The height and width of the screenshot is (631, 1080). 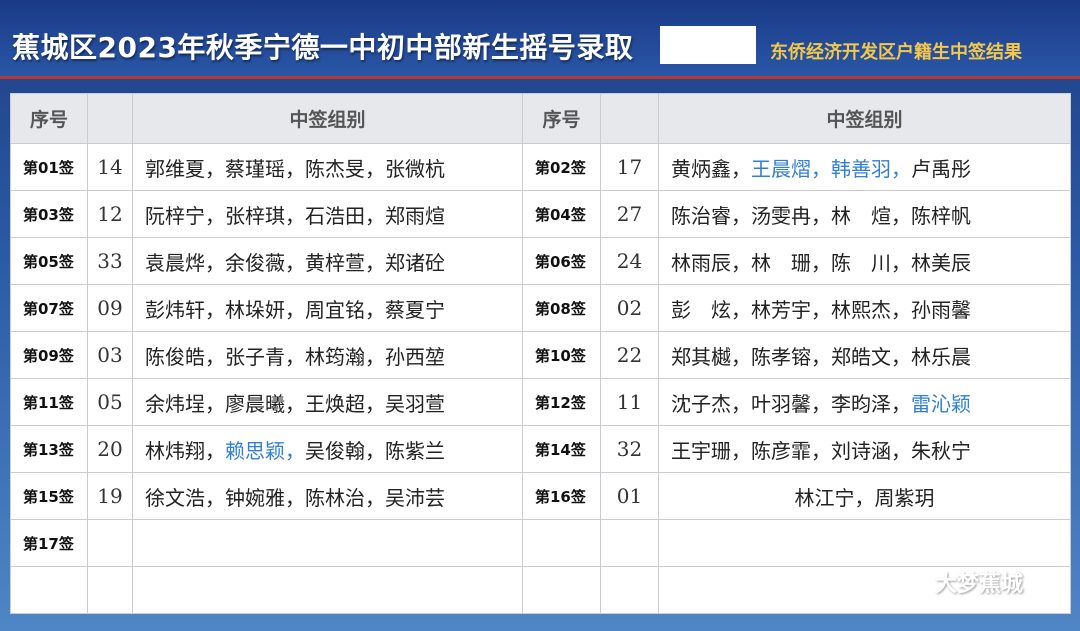 What do you see at coordinates (375, 450) in the screenshot?
I see `names-text: 吴俊翰，陈紫兰` at bounding box center [375, 450].